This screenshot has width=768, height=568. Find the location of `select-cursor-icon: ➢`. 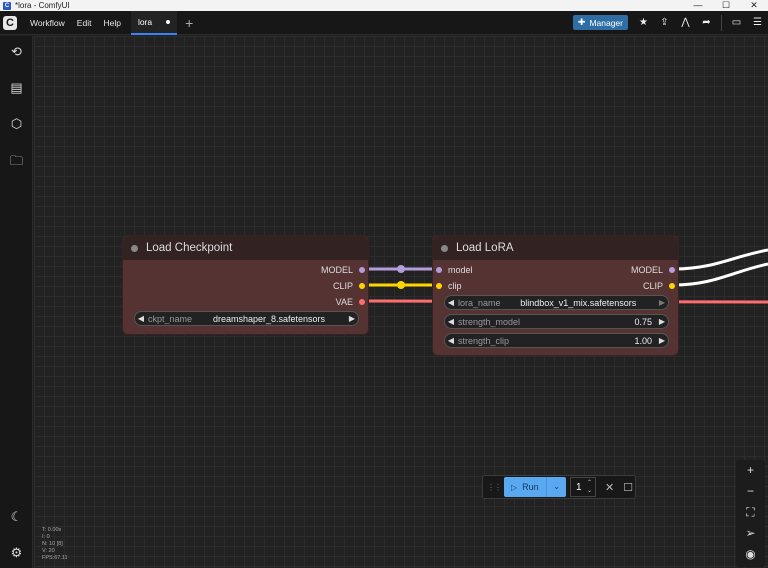

select-cursor-icon: ➢ is located at coordinates (750, 533).